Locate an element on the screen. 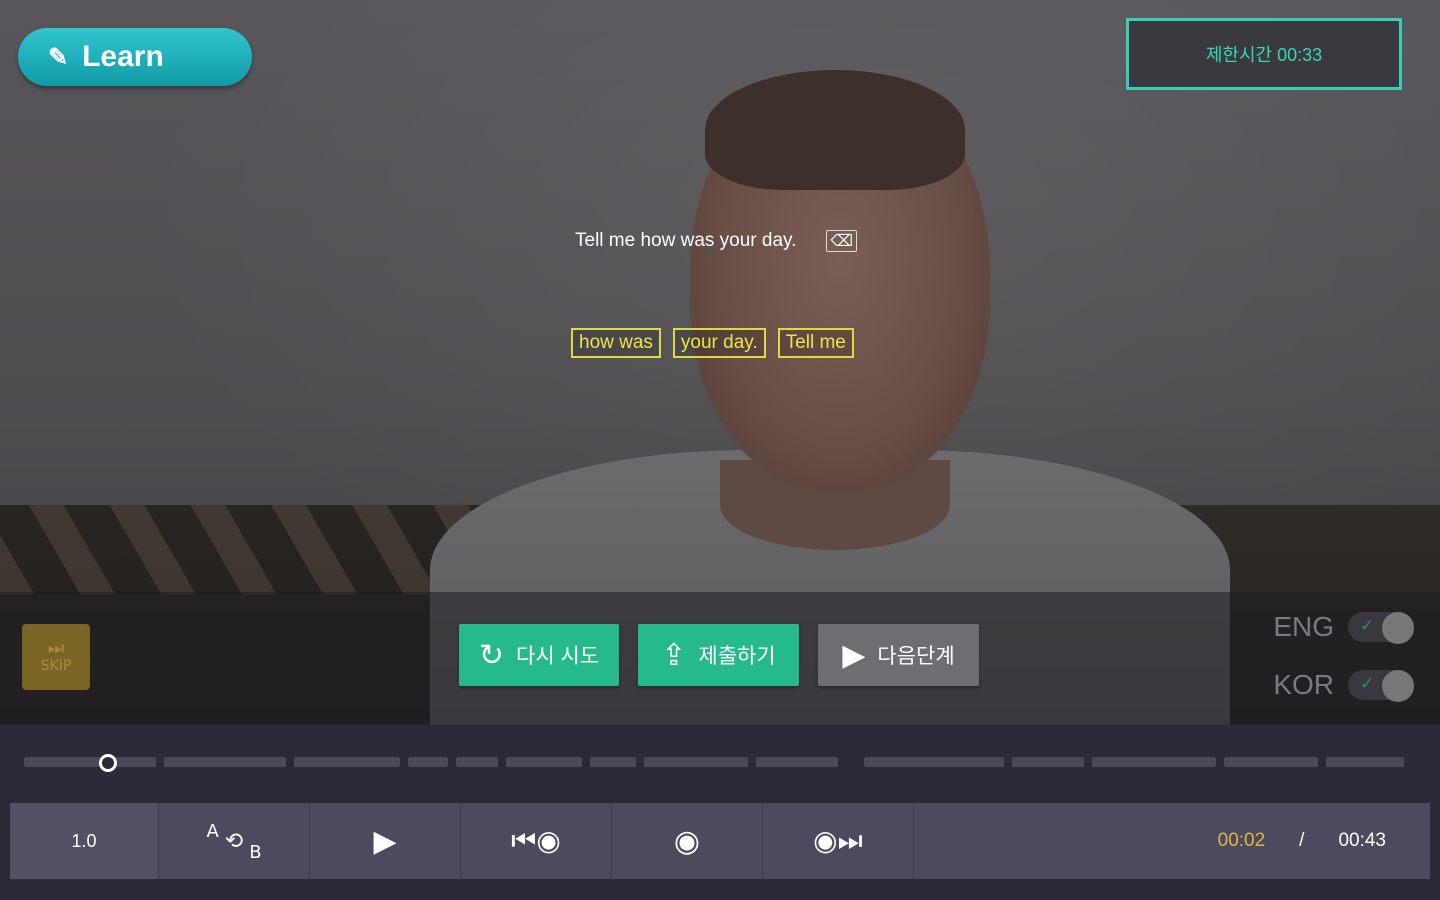 The image size is (1440, 900). skip-button: ⏭ SKIP is located at coordinates (56, 657).